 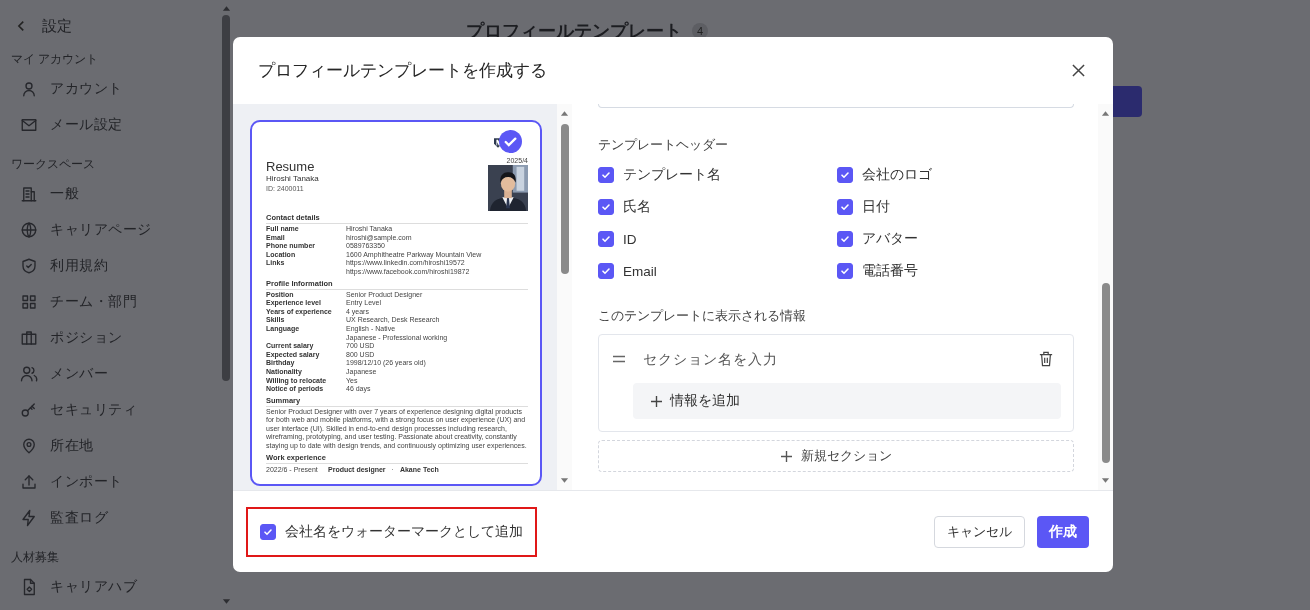 I want to click on building-icon, so click(x=29, y=194).